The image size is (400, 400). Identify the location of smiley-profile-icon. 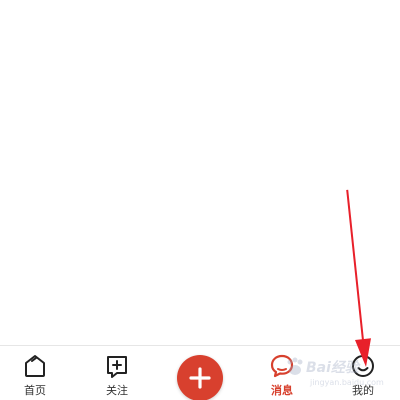
(363, 366).